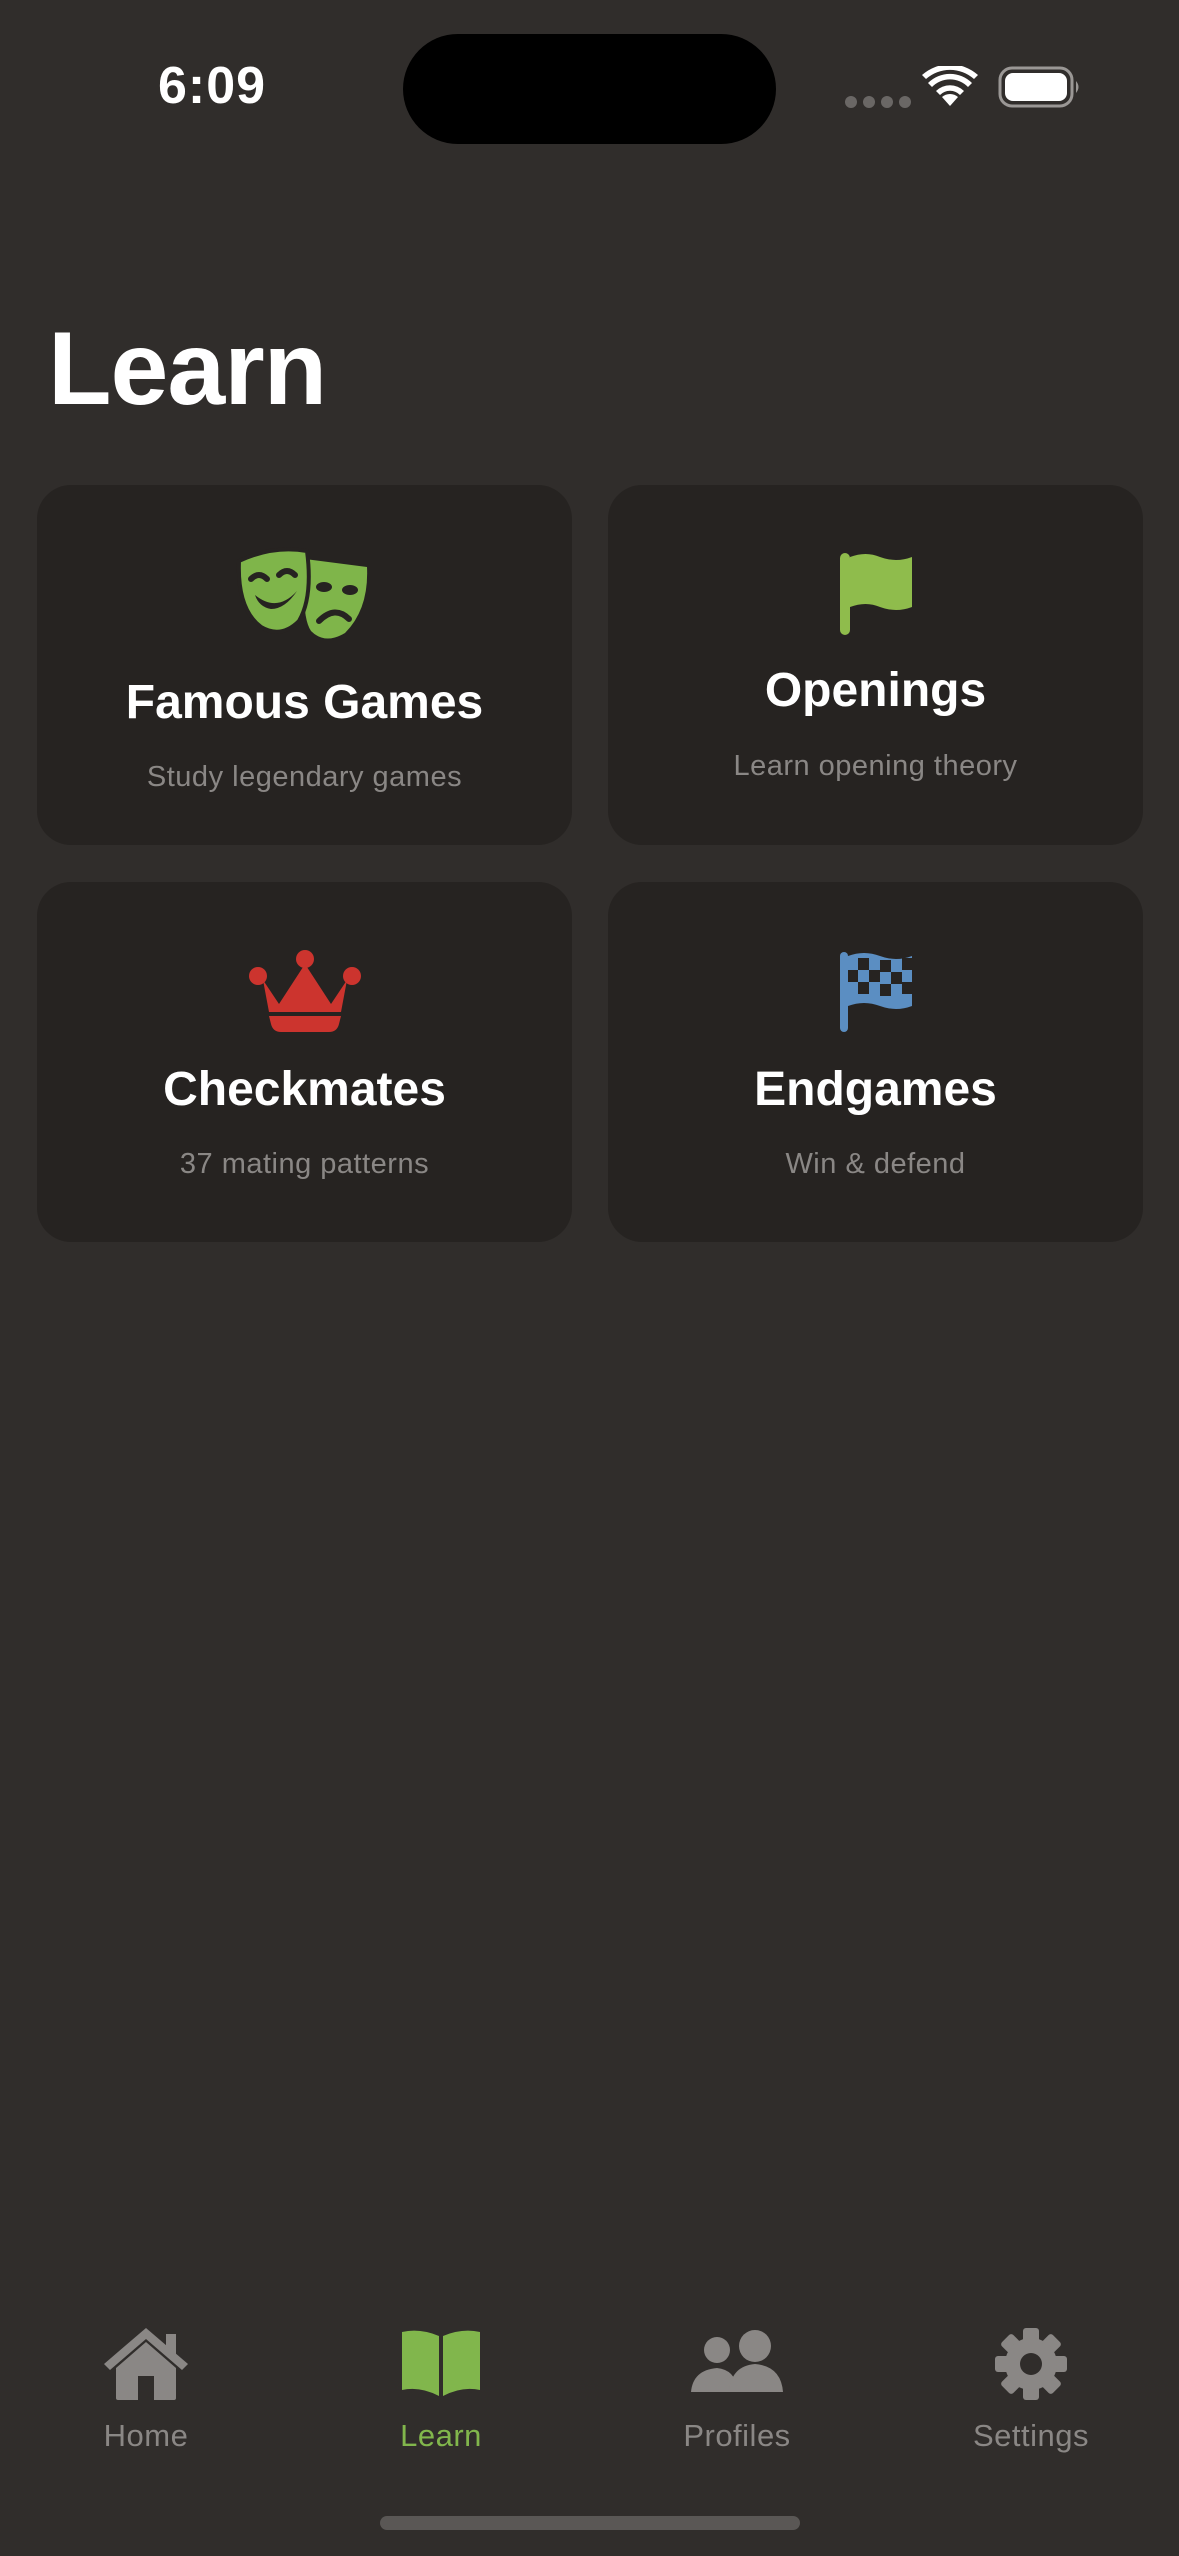 The image size is (1179, 2556). I want to click on home-icon, so click(146, 2364).